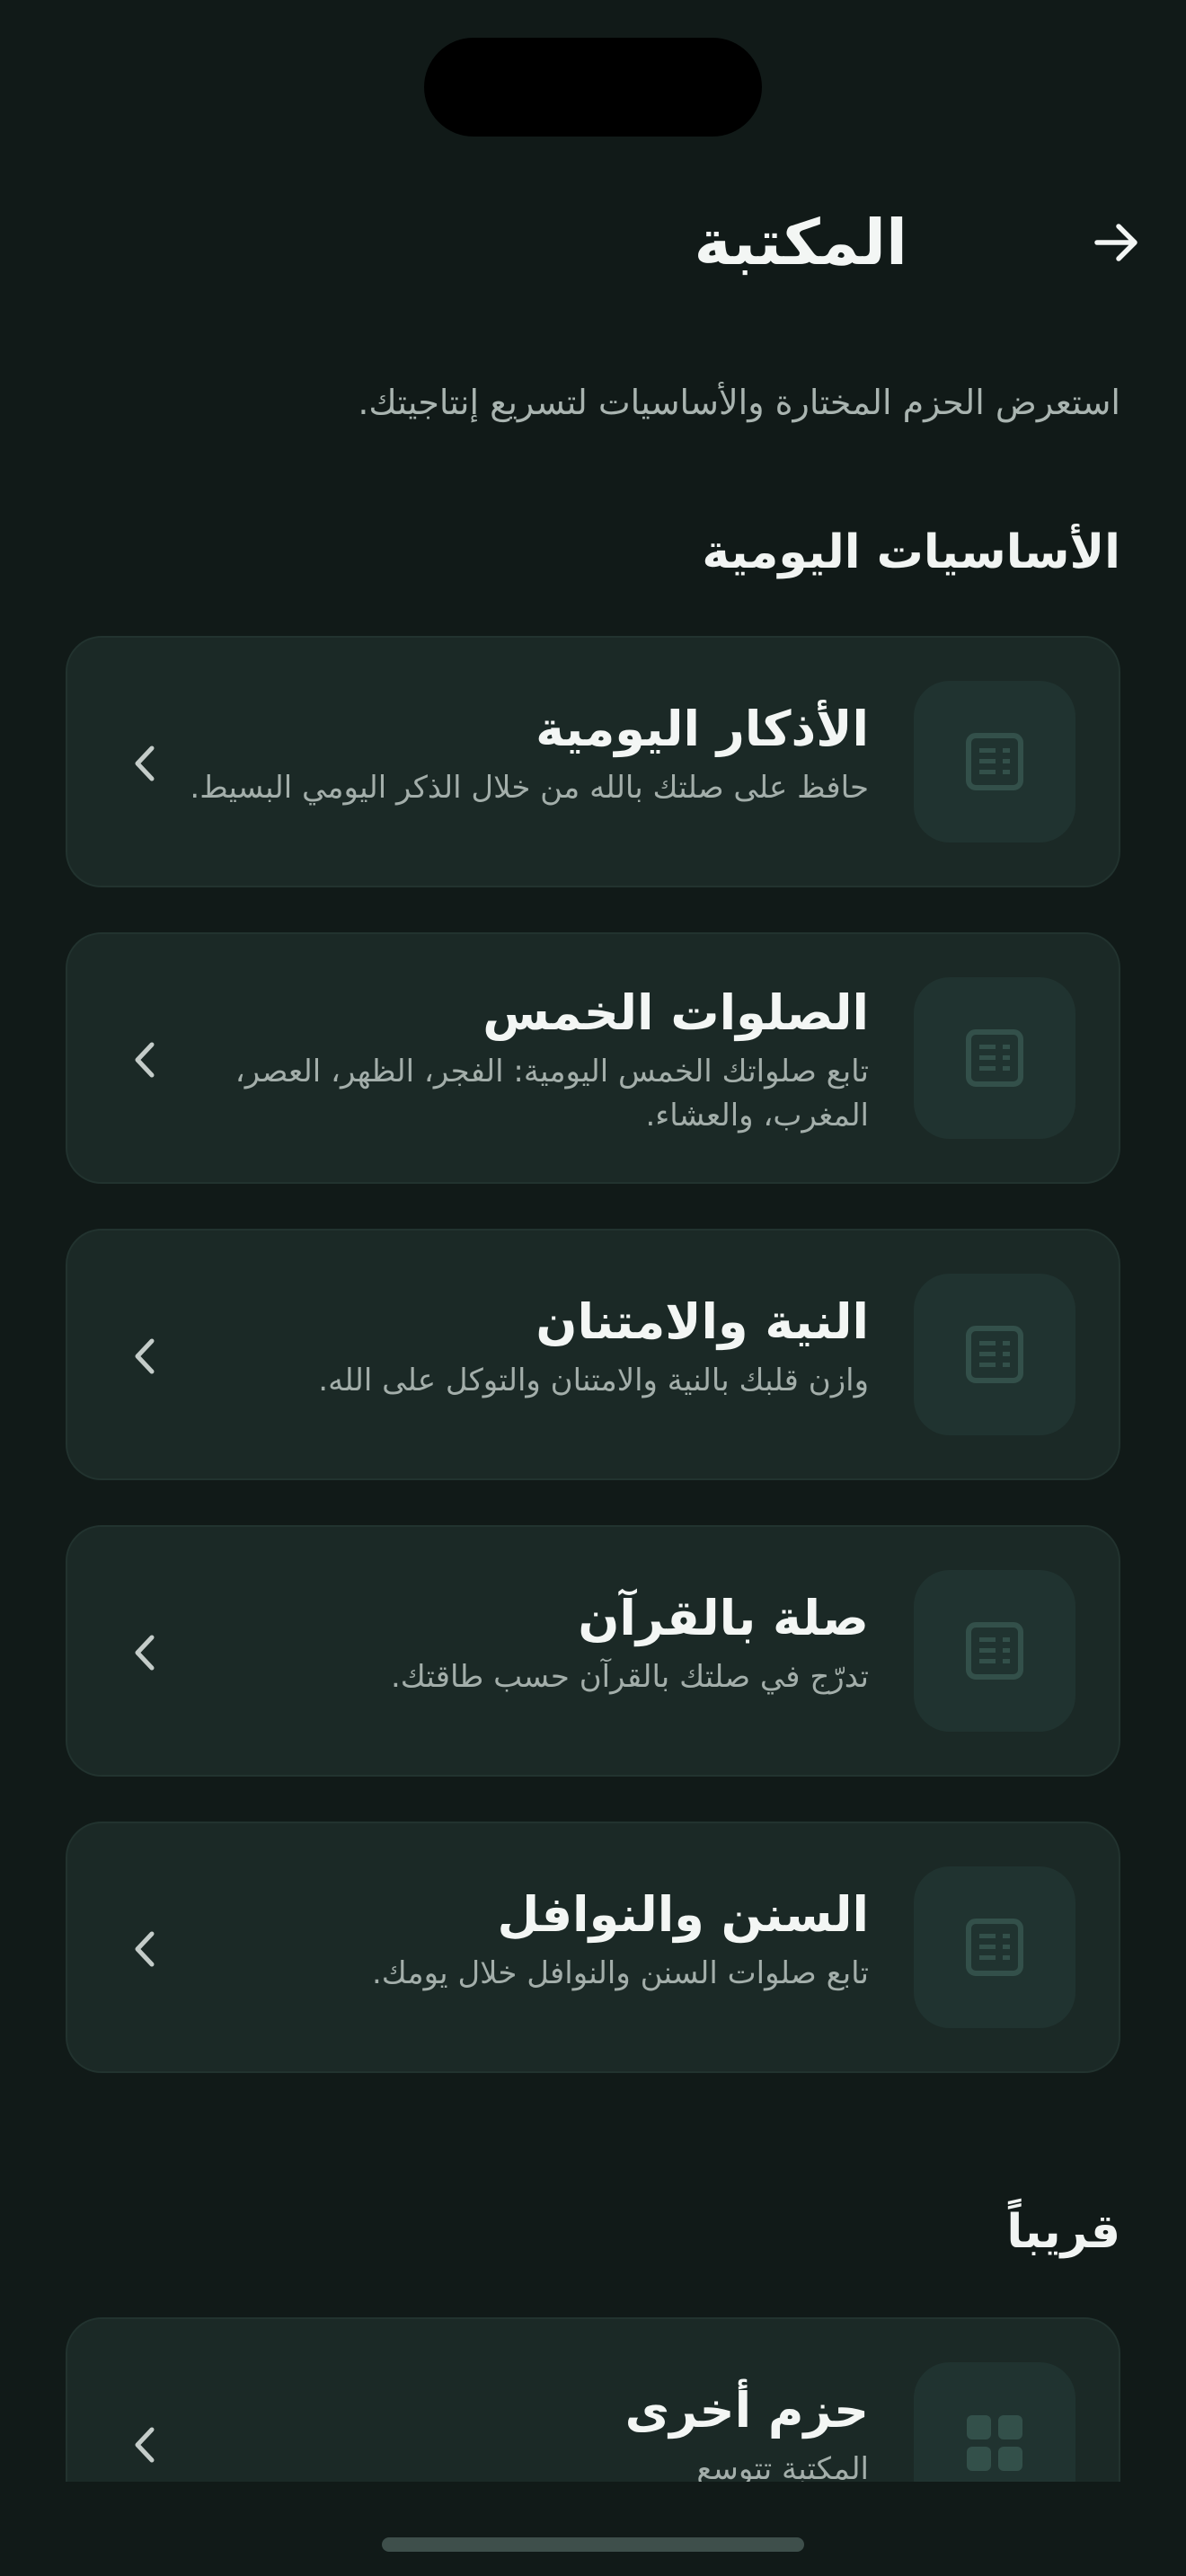  I want to click on card-title: حزم أخرى, so click(746, 2410).